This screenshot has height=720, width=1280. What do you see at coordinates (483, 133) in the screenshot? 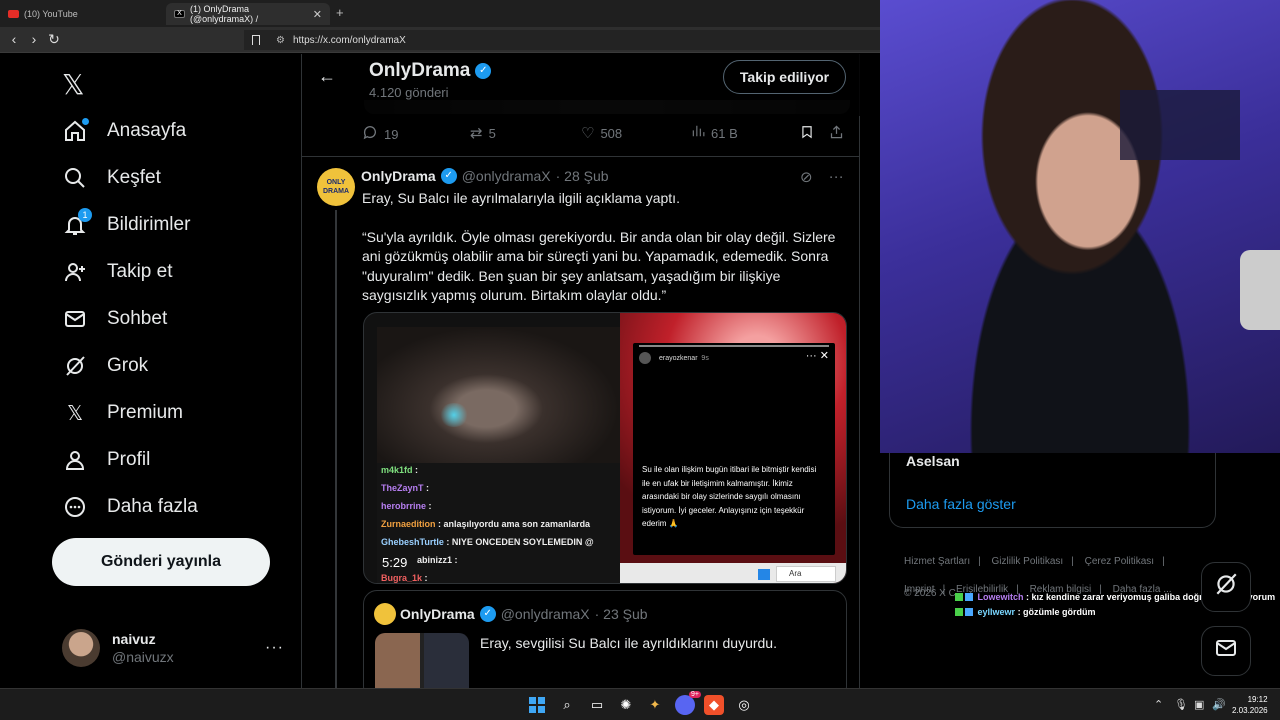
I see `retweet-button: ⇄ 5` at bounding box center [483, 133].